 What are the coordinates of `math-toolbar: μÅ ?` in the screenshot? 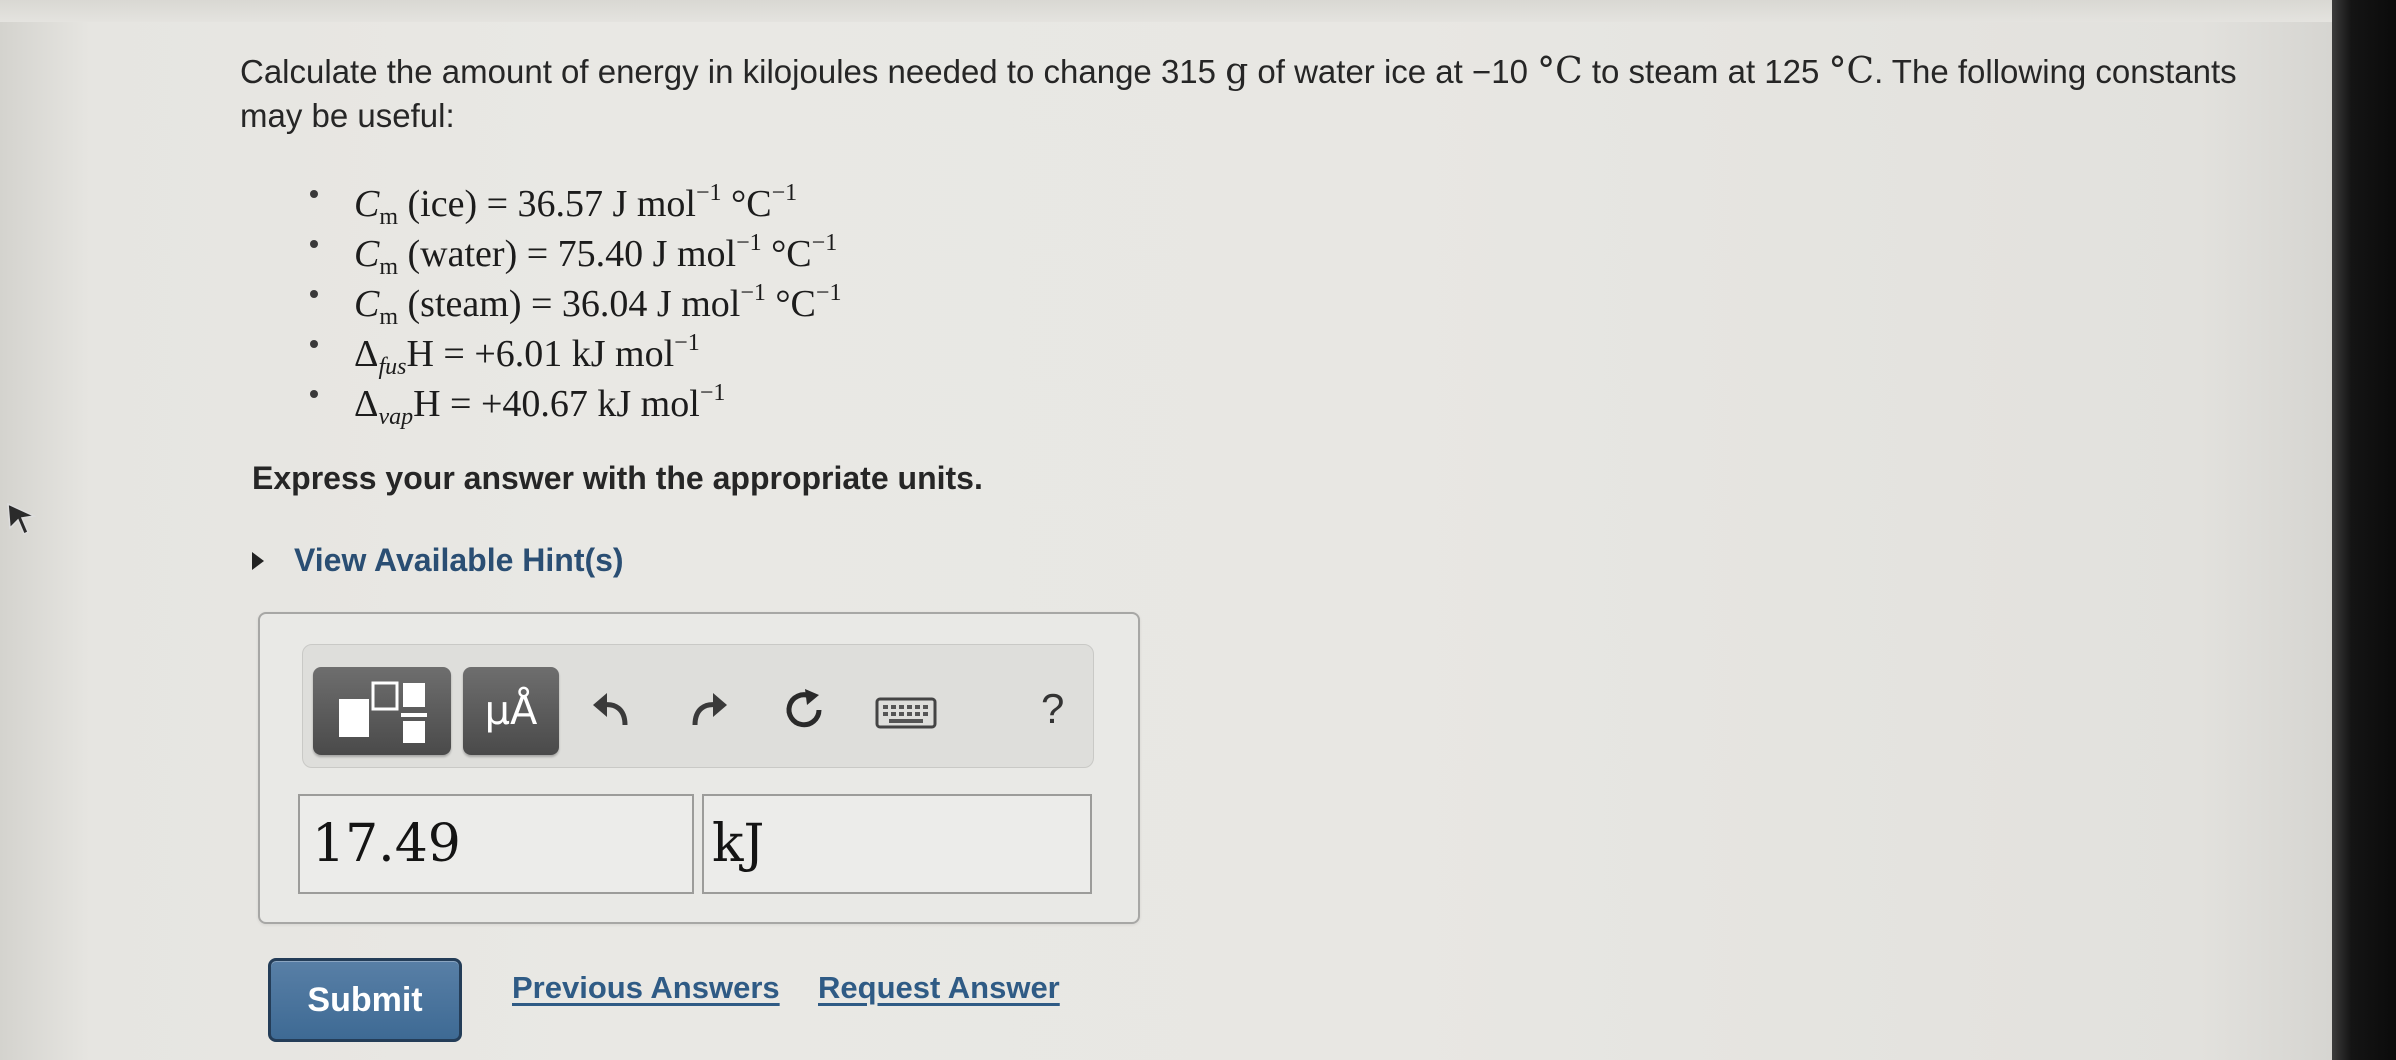 It's located at (698, 706).